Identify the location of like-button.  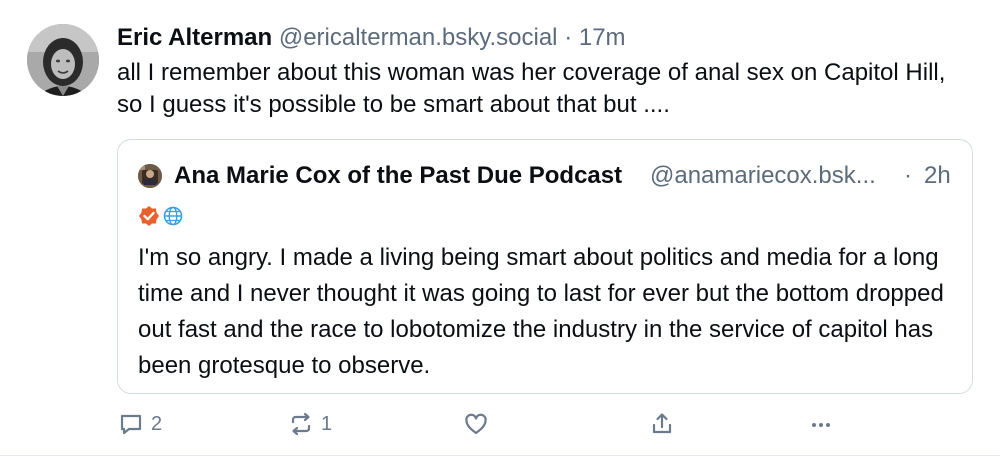
(476, 424).